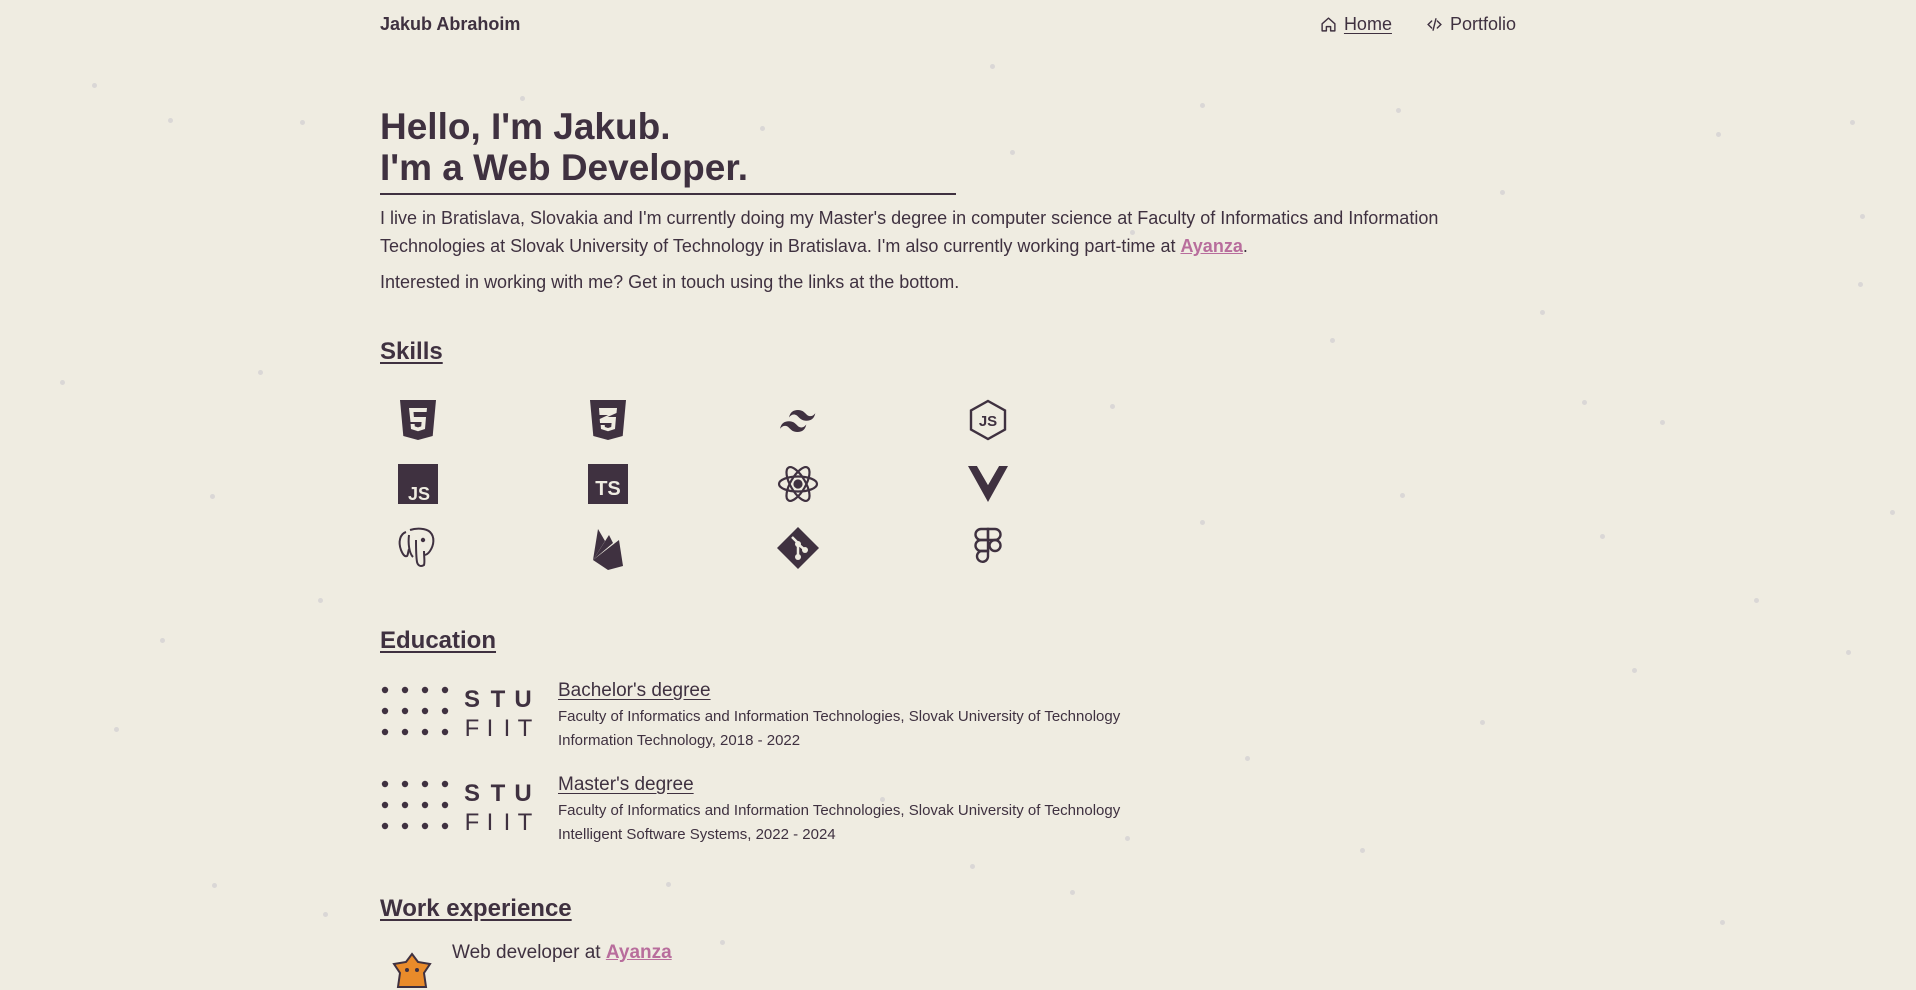 This screenshot has height=990, width=1916. I want to click on postgresql-icon, so click(418, 548).